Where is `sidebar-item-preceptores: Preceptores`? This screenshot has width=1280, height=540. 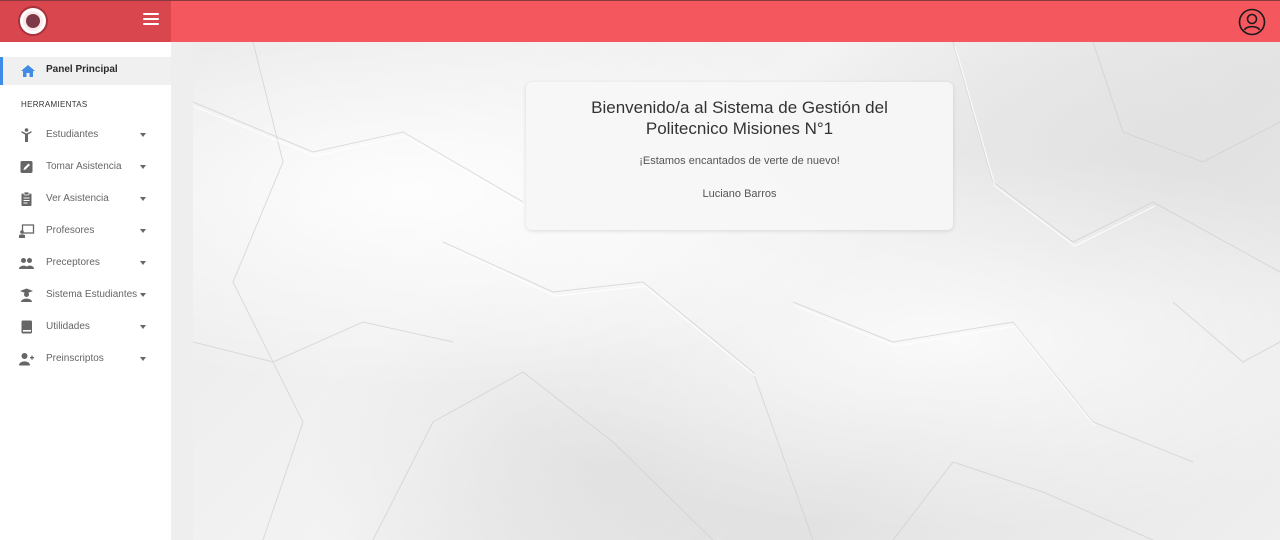 sidebar-item-preceptores: Preceptores is located at coordinates (85, 263).